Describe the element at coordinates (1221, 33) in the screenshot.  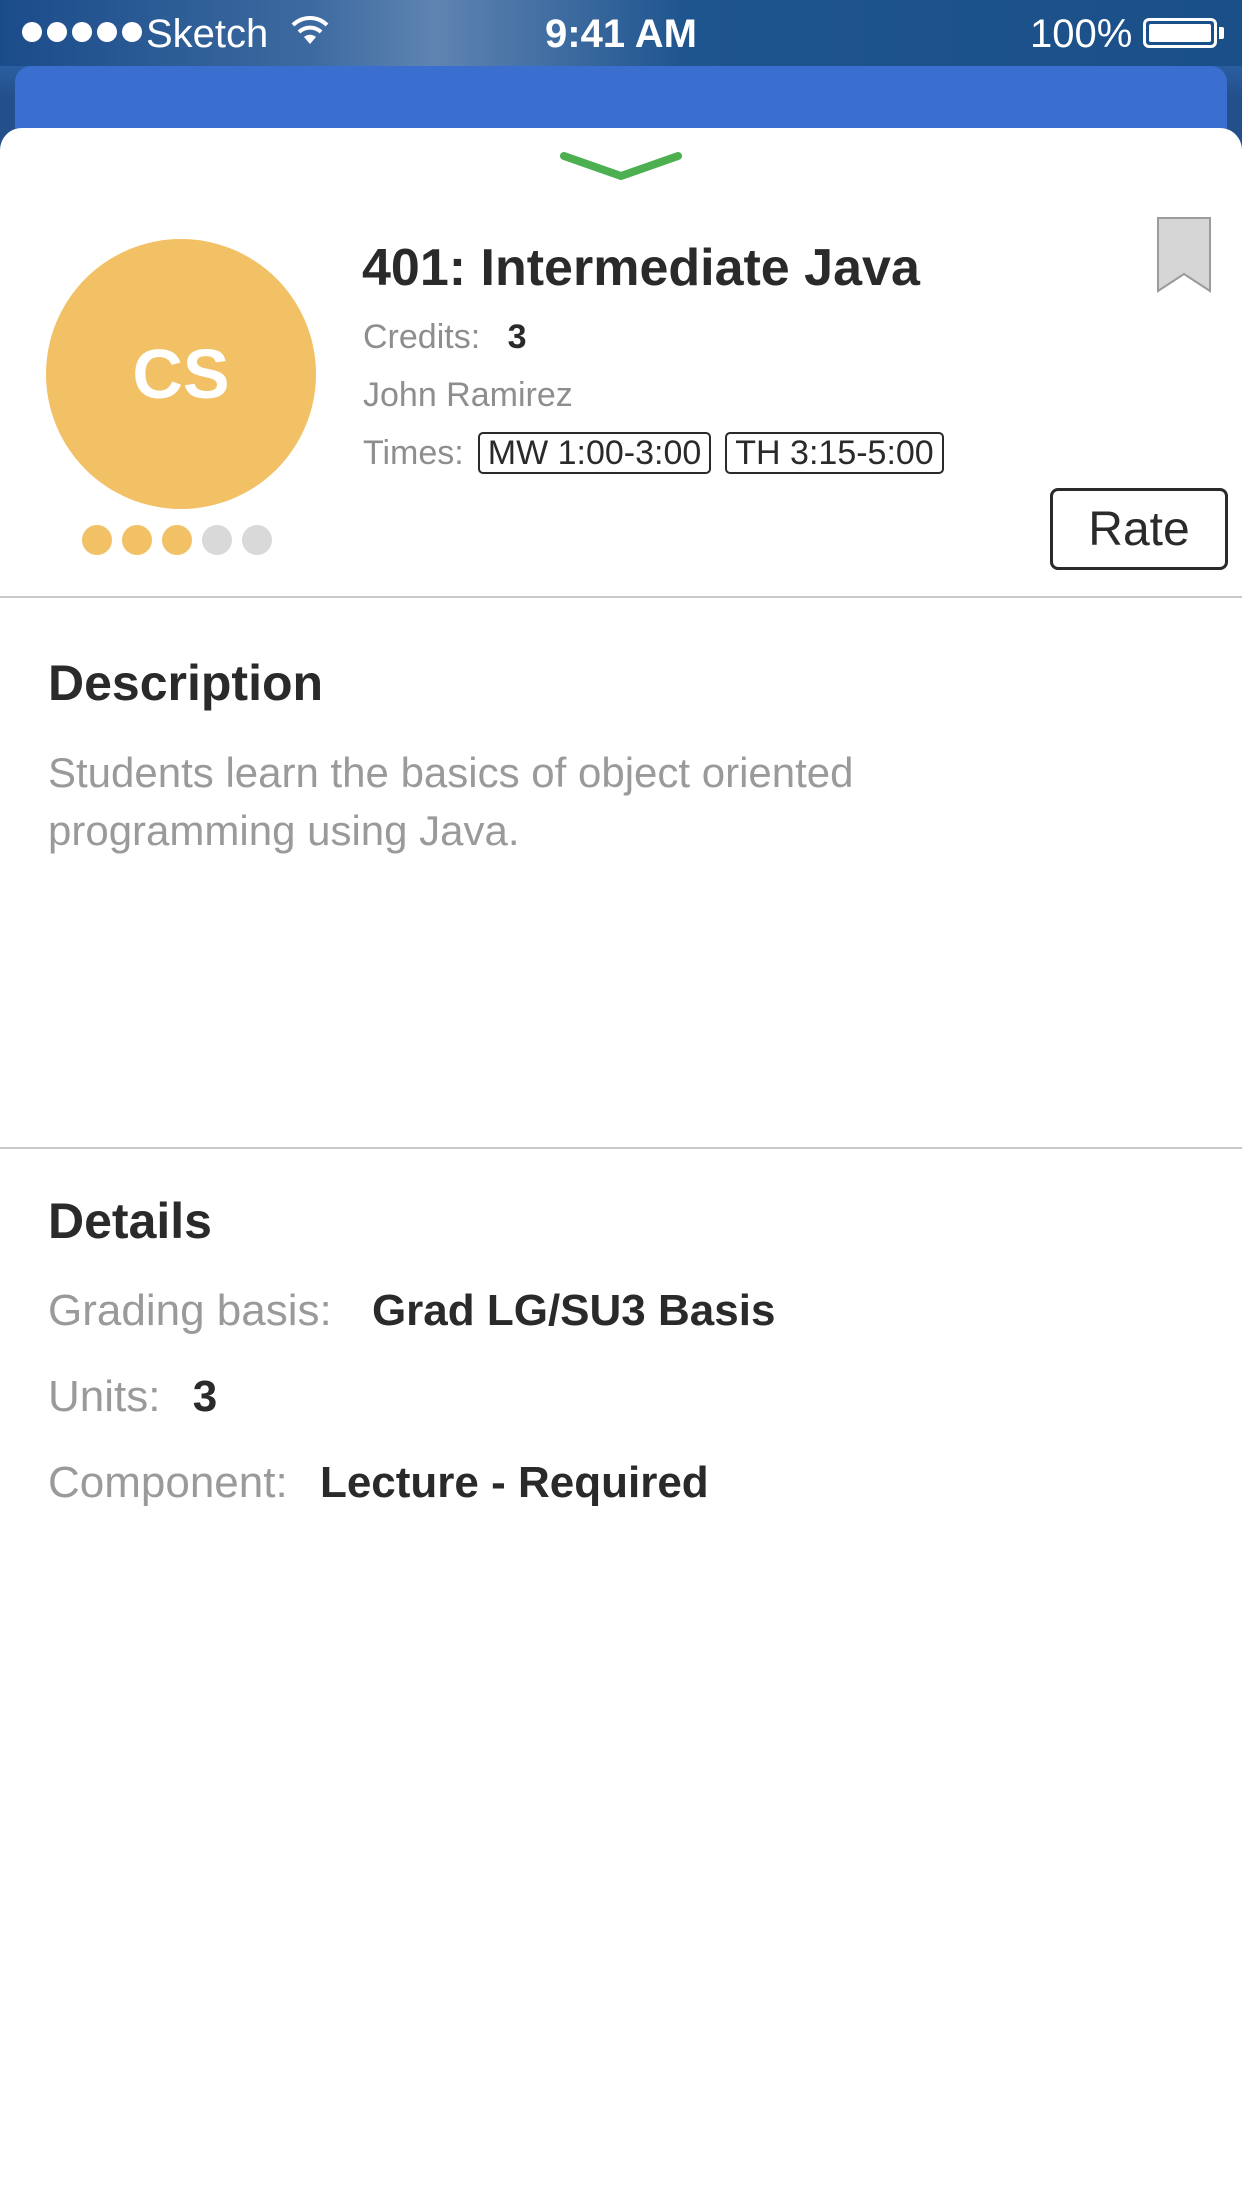
I see `battery-nub` at that location.